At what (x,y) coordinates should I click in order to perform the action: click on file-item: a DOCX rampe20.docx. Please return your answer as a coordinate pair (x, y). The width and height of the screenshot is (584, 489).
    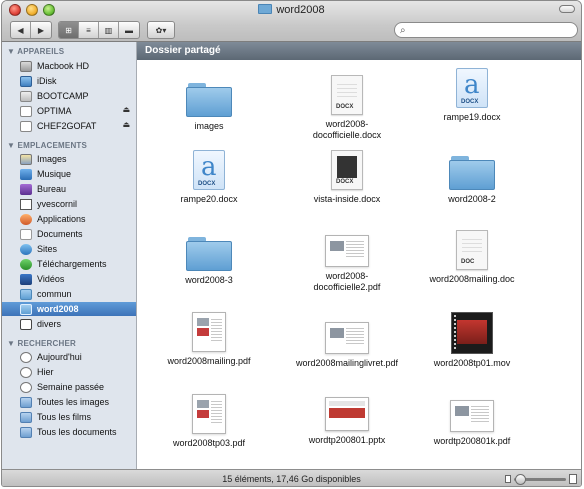
    Looking at the image, I should click on (209, 177).